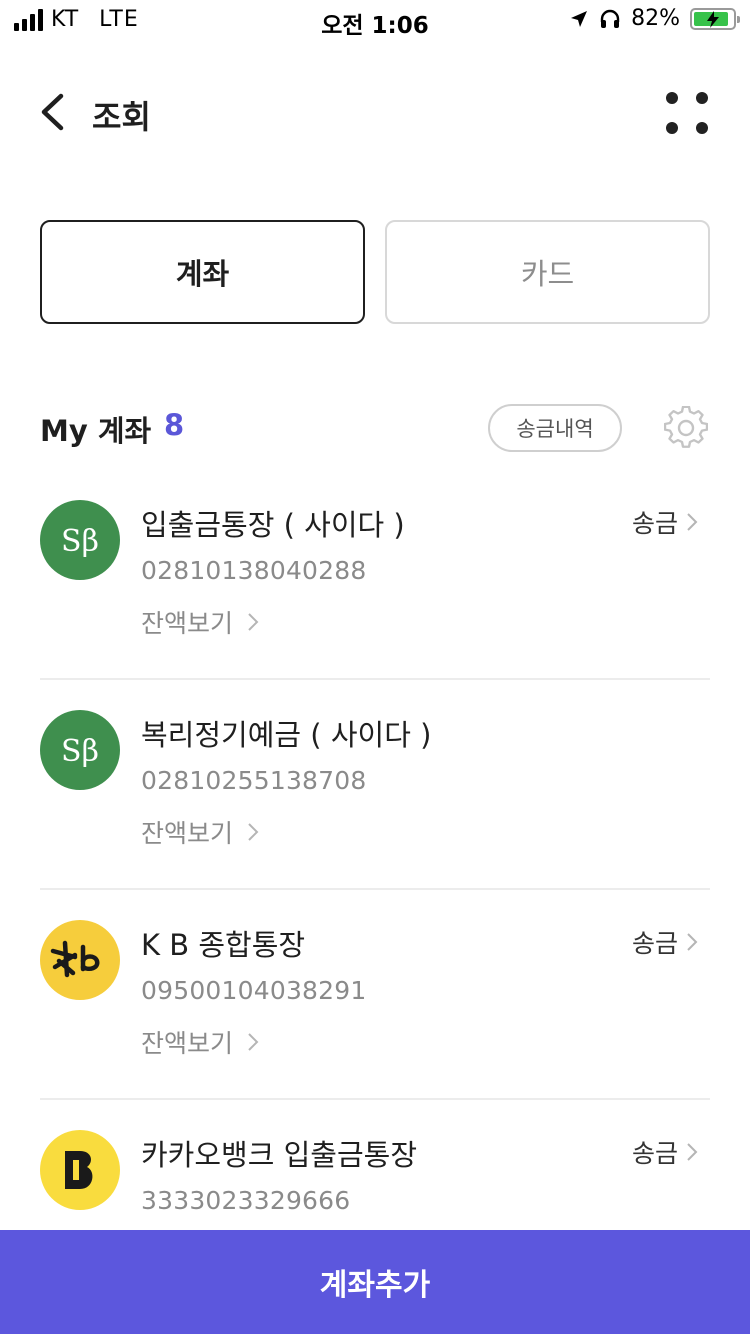 The width and height of the screenshot is (750, 1334). Describe the element at coordinates (555, 428) in the screenshot. I see `transfer-history-button: 송금내역` at that location.